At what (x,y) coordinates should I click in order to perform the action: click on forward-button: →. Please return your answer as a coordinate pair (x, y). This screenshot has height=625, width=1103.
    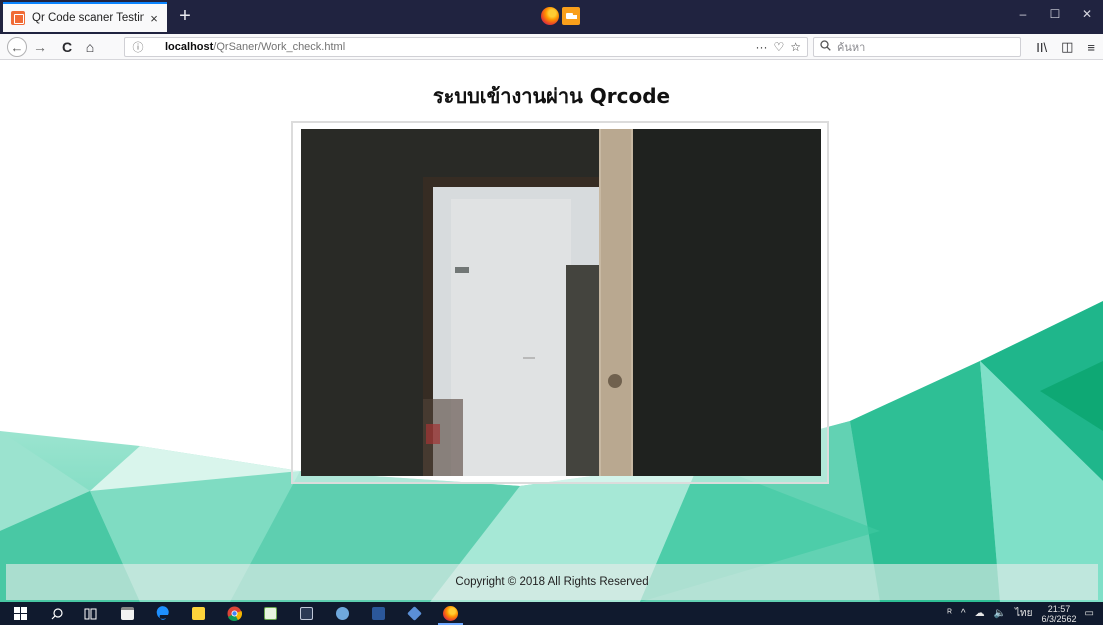
    Looking at the image, I should click on (40, 47).